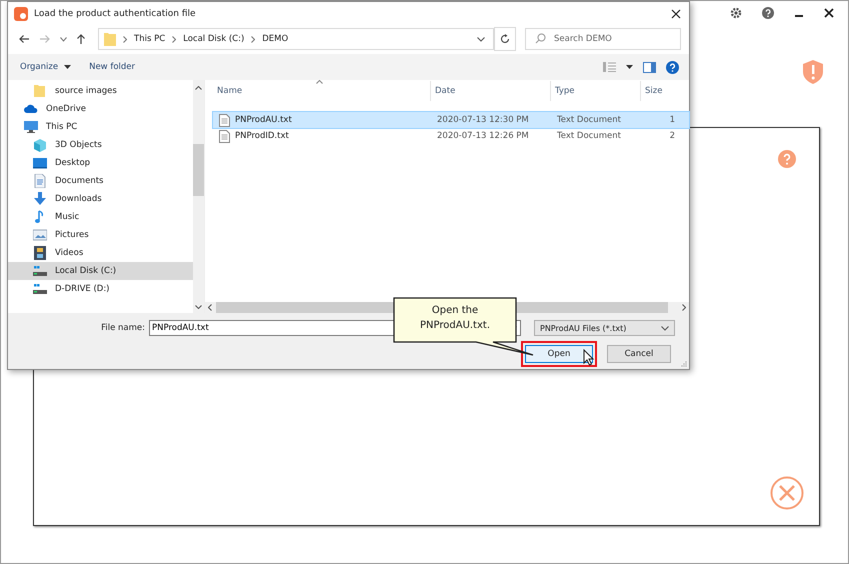 The height and width of the screenshot is (564, 849). What do you see at coordinates (672, 120) in the screenshot?
I see `table-cell: 1` at bounding box center [672, 120].